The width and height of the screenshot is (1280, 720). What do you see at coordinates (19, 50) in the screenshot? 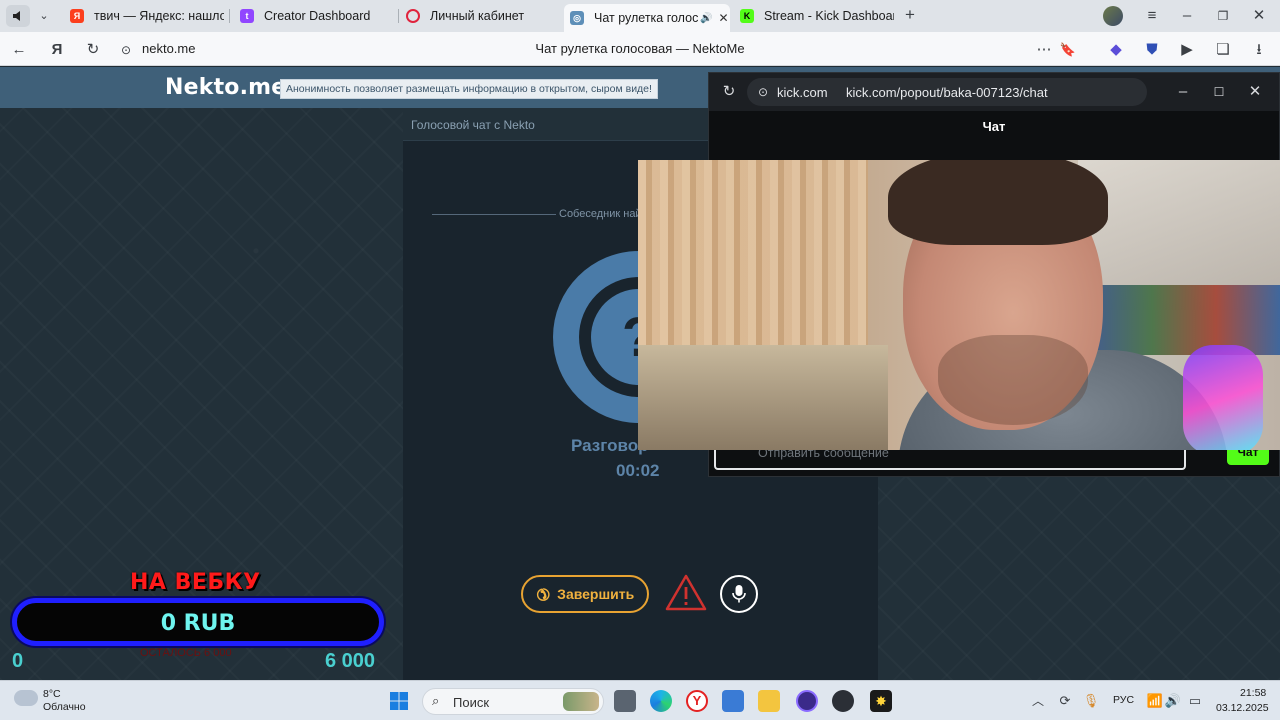
I see `back-icon: ←` at bounding box center [19, 50].